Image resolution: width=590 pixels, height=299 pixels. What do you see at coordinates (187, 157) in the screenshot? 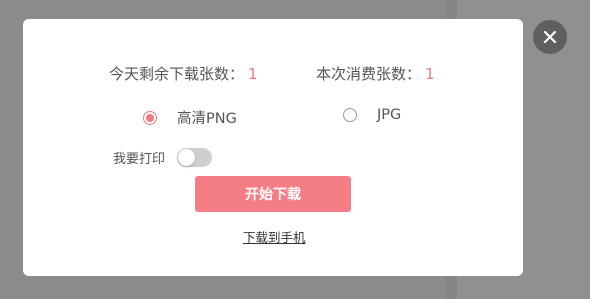
I see `toggle-knob` at bounding box center [187, 157].